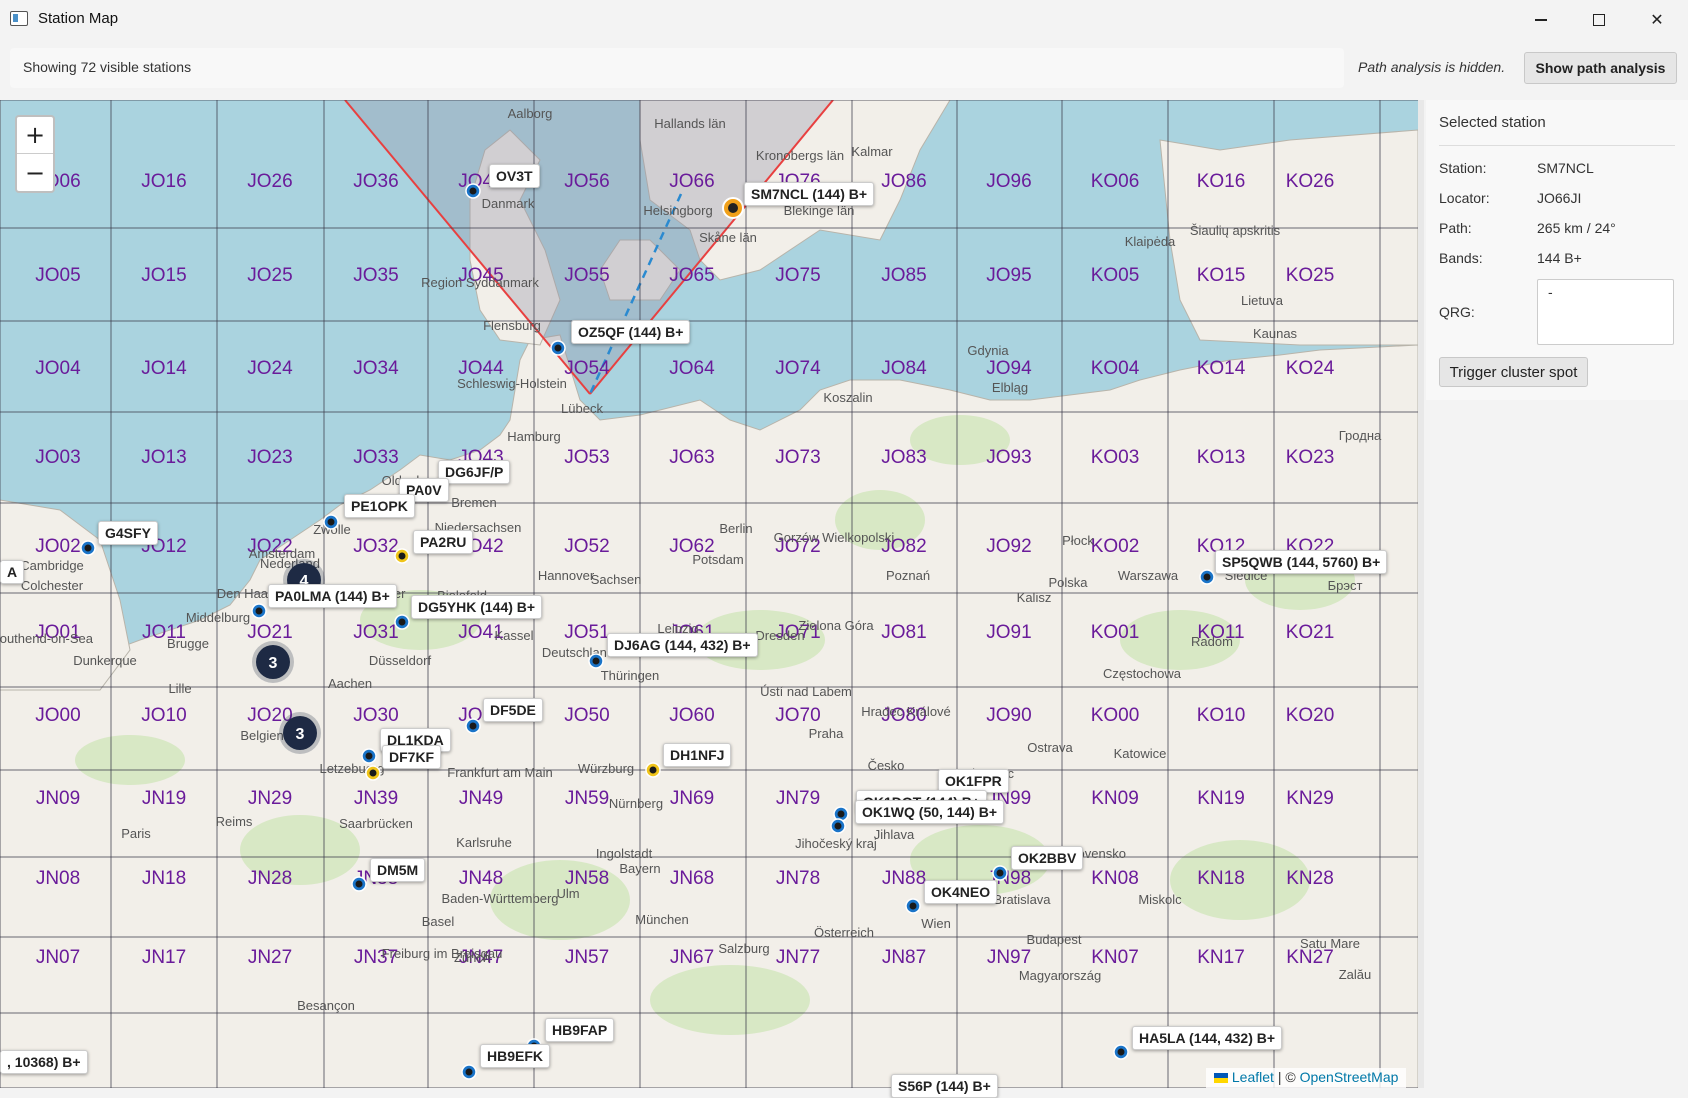 The image size is (1688, 1098). Describe the element at coordinates (586, 457) in the screenshot. I see `grid-square-label: JO53` at that location.